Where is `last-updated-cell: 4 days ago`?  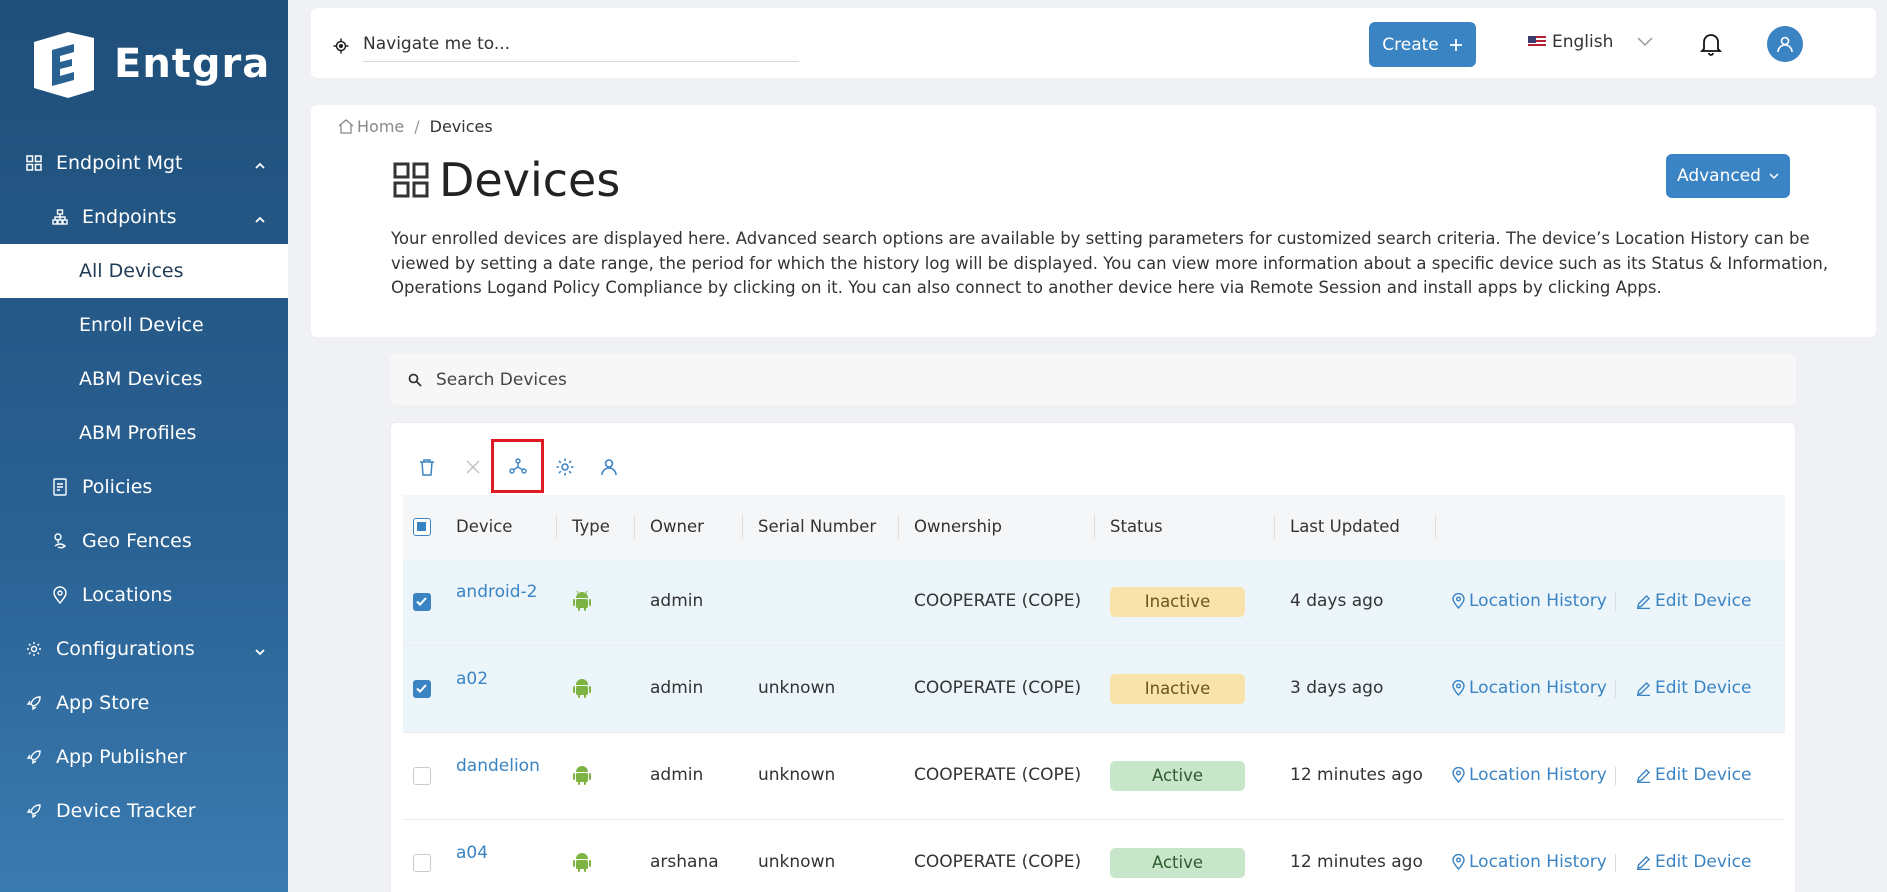
last-updated-cell: 4 days ago is located at coordinates (1337, 601).